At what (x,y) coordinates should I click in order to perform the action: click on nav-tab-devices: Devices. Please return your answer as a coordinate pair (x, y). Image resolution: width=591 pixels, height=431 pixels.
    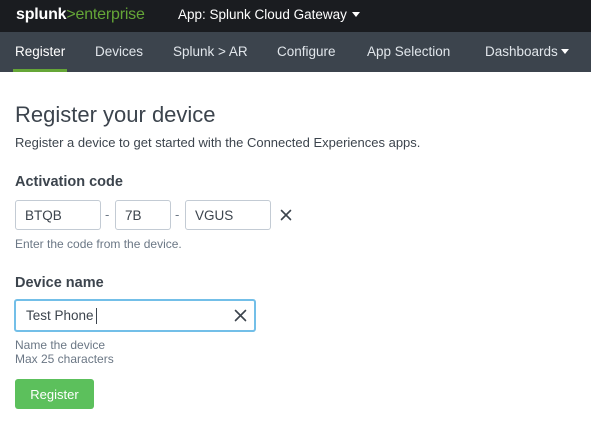
    Looking at the image, I should click on (119, 52).